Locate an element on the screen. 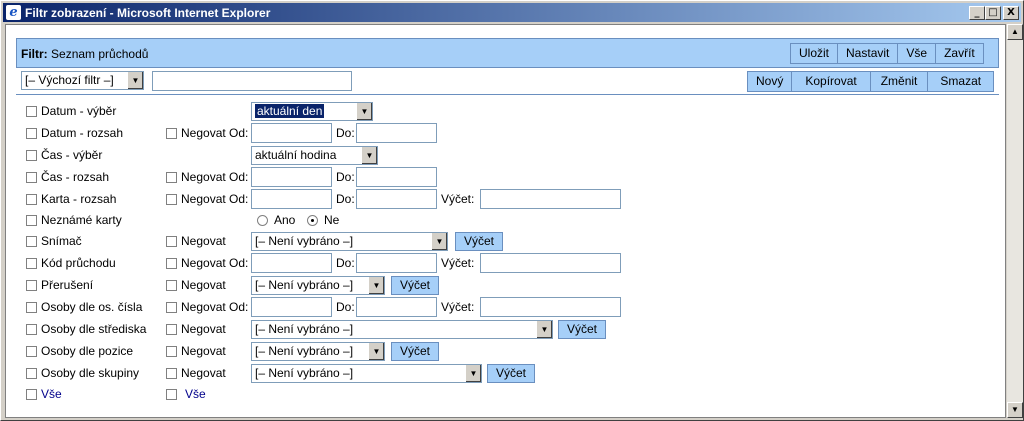  time-select: aktuální hodina ▼ is located at coordinates (314, 155).